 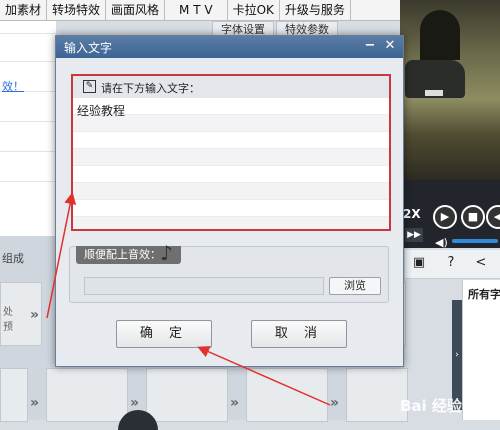 What do you see at coordinates (481, 350) in the screenshot?
I see `font-list: 所有字` at bounding box center [481, 350].